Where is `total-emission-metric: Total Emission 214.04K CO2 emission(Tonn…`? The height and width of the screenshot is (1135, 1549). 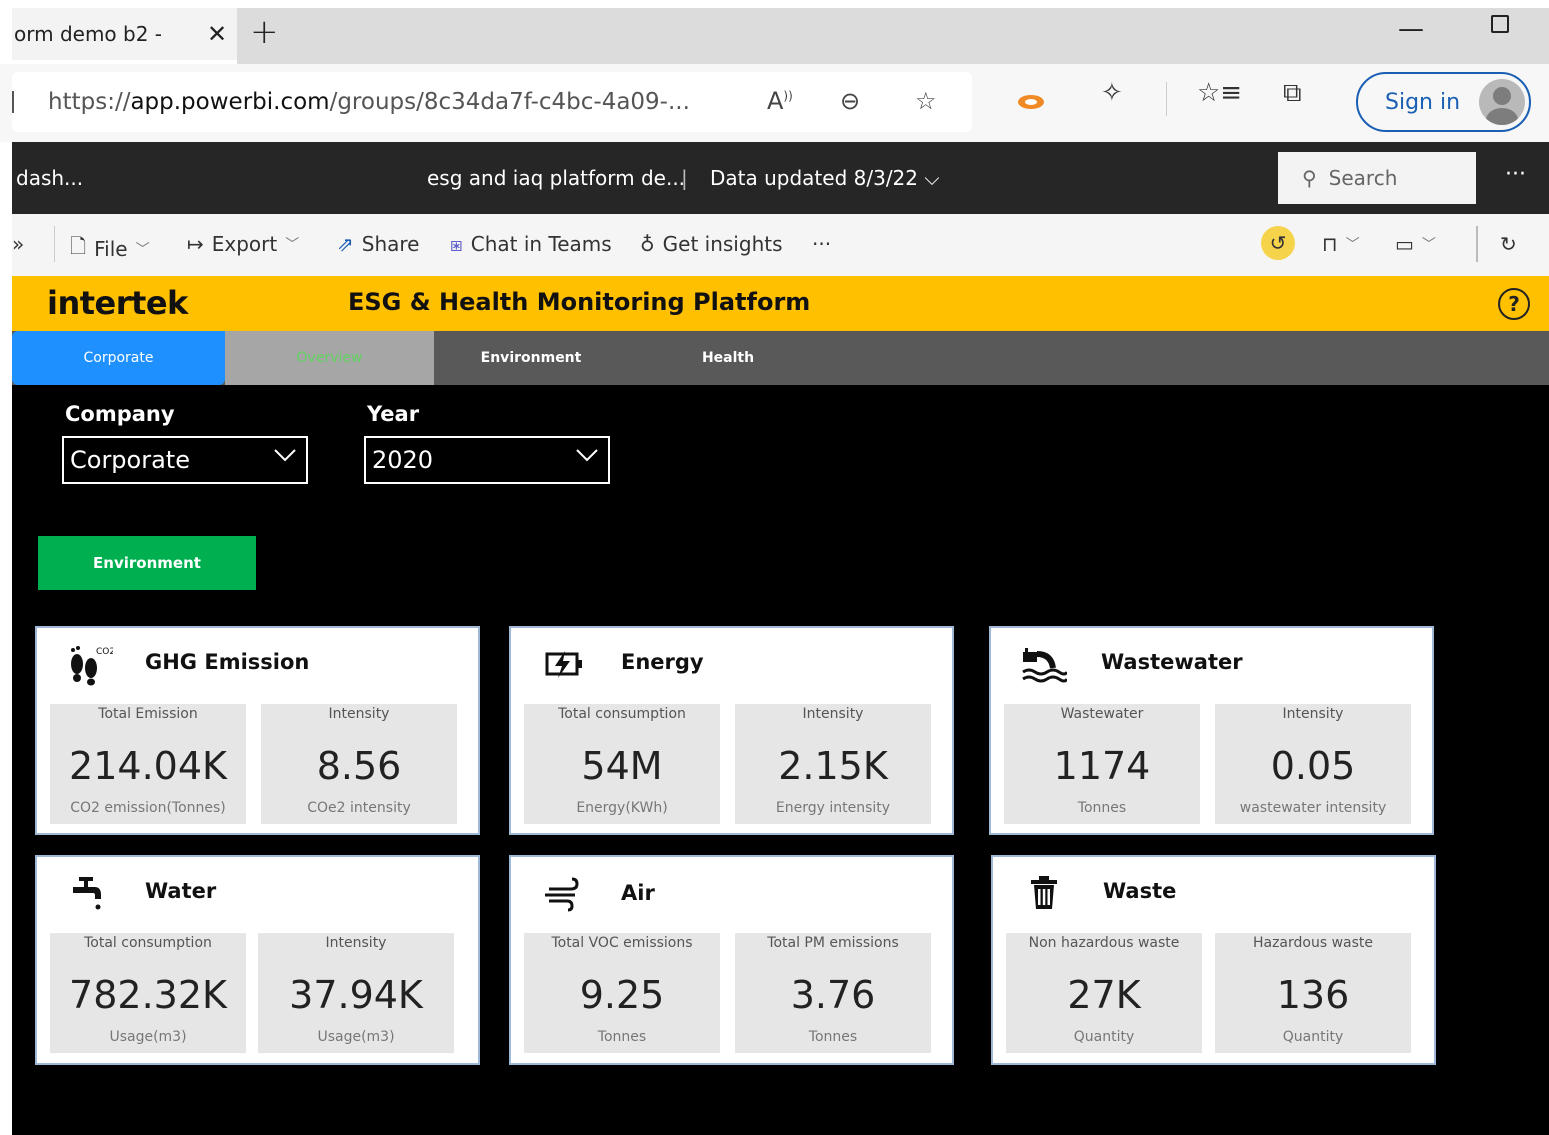 total-emission-metric: Total Emission 214.04K CO2 emission(Tonn… is located at coordinates (148, 764).